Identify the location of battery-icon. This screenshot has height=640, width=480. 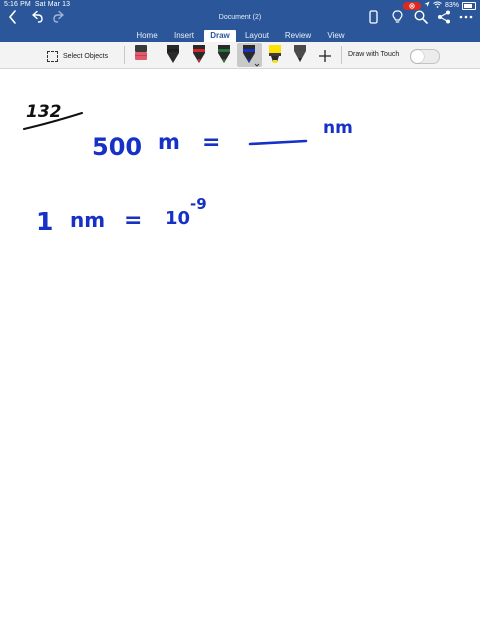
(469, 5).